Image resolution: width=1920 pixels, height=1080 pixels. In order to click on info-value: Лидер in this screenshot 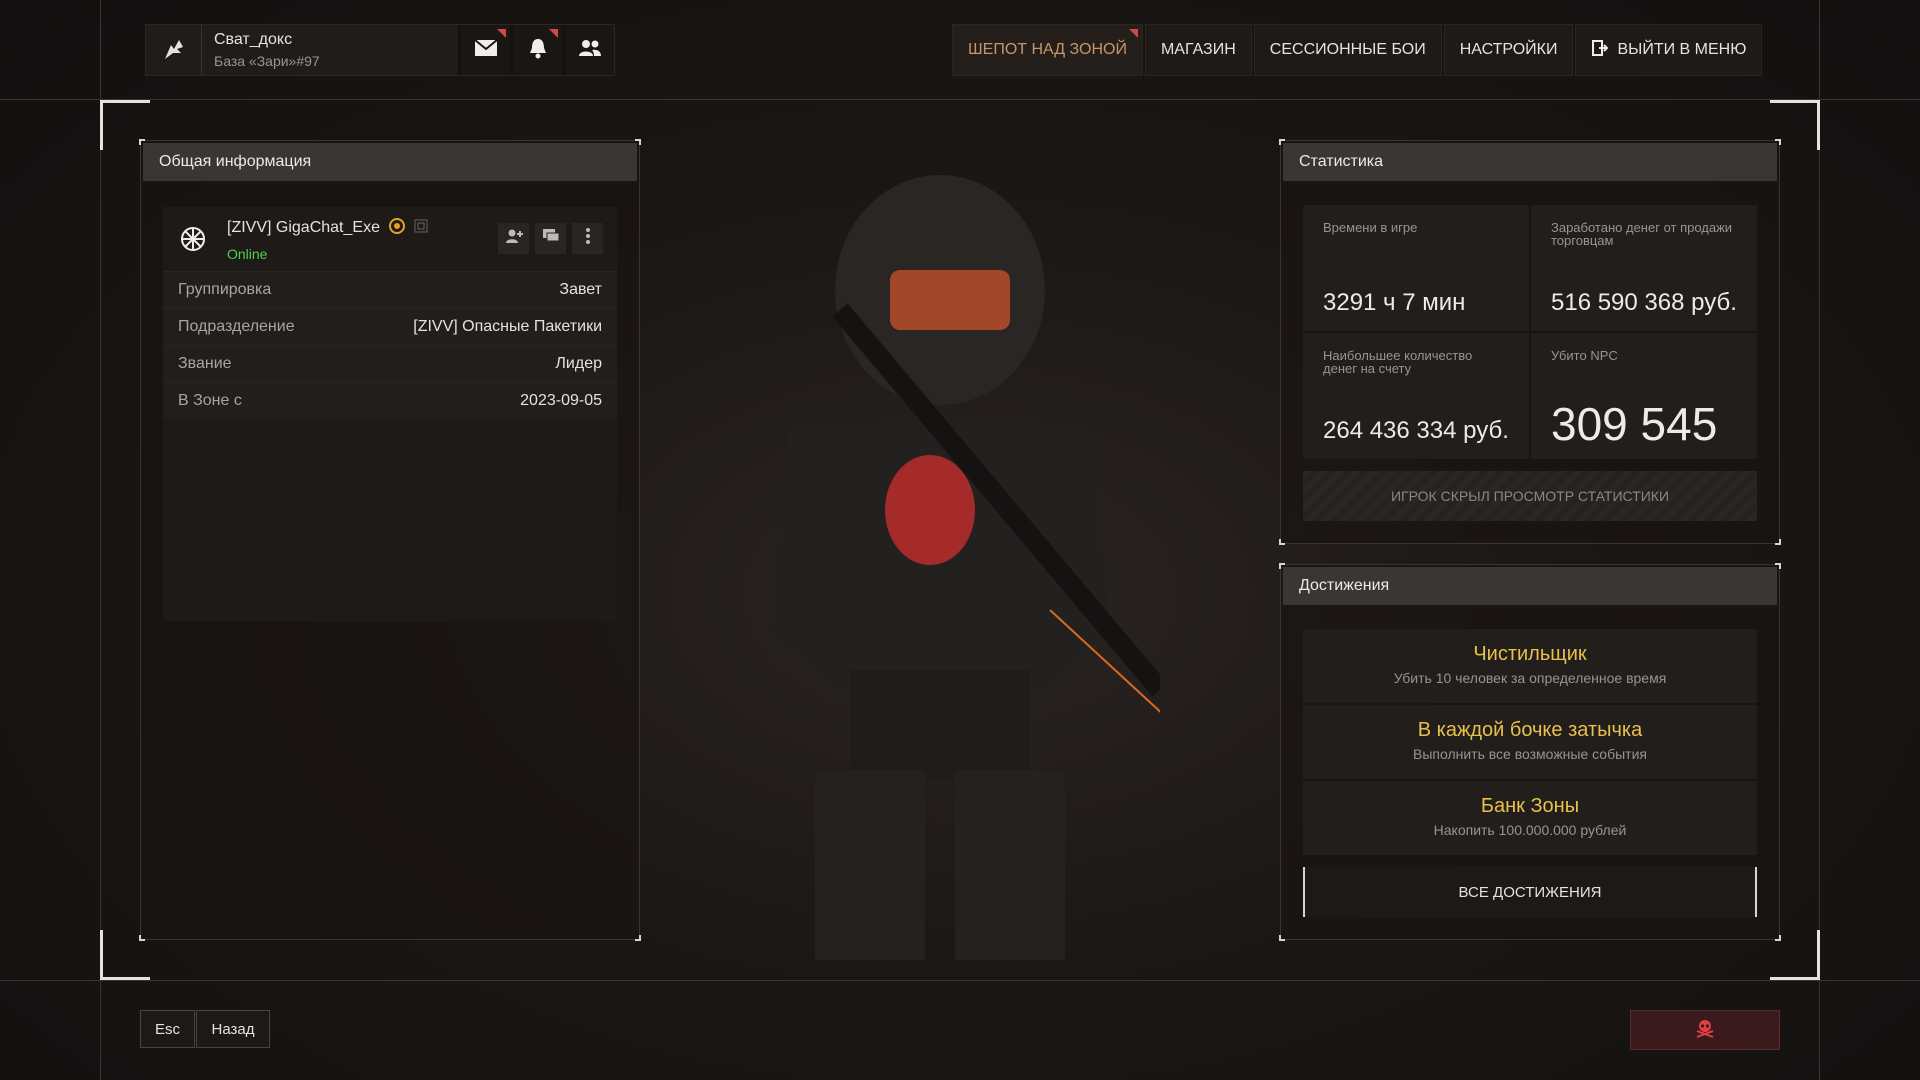, I will do `click(578, 363)`.